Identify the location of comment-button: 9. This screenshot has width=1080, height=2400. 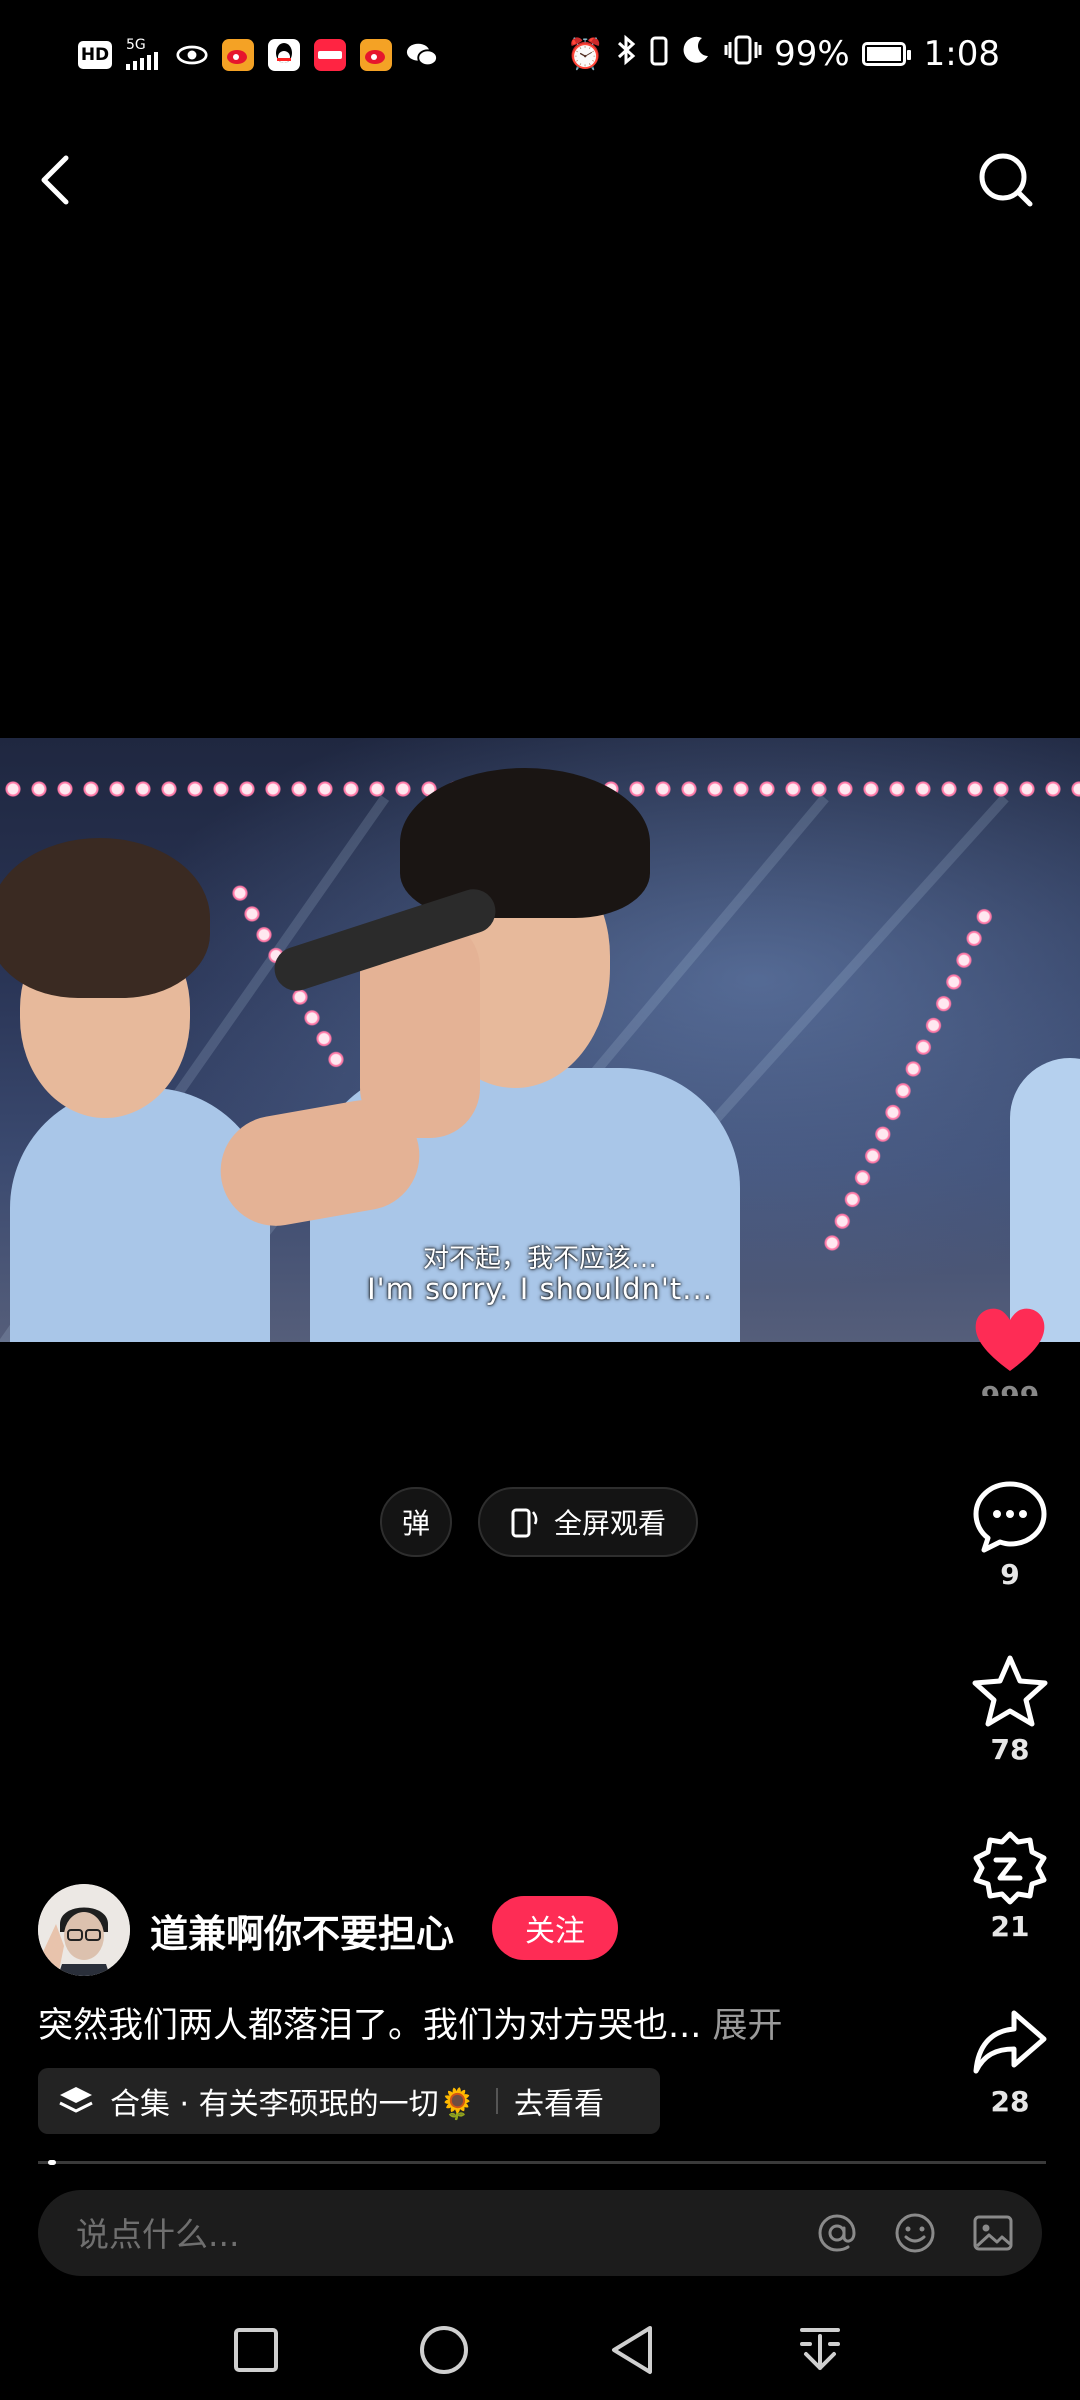
(1010, 1533).